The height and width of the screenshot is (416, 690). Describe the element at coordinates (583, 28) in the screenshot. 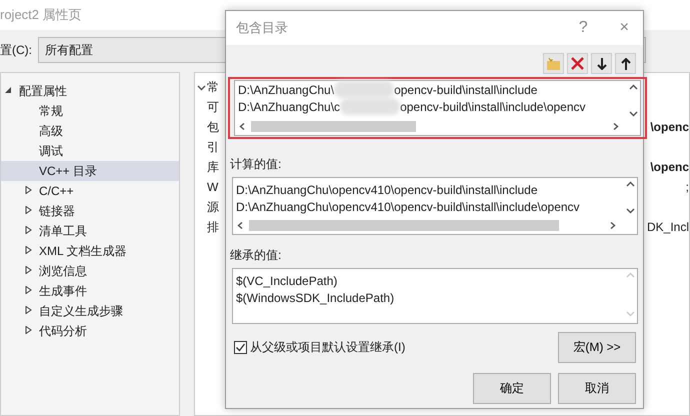

I see `help-button: ?` at that location.